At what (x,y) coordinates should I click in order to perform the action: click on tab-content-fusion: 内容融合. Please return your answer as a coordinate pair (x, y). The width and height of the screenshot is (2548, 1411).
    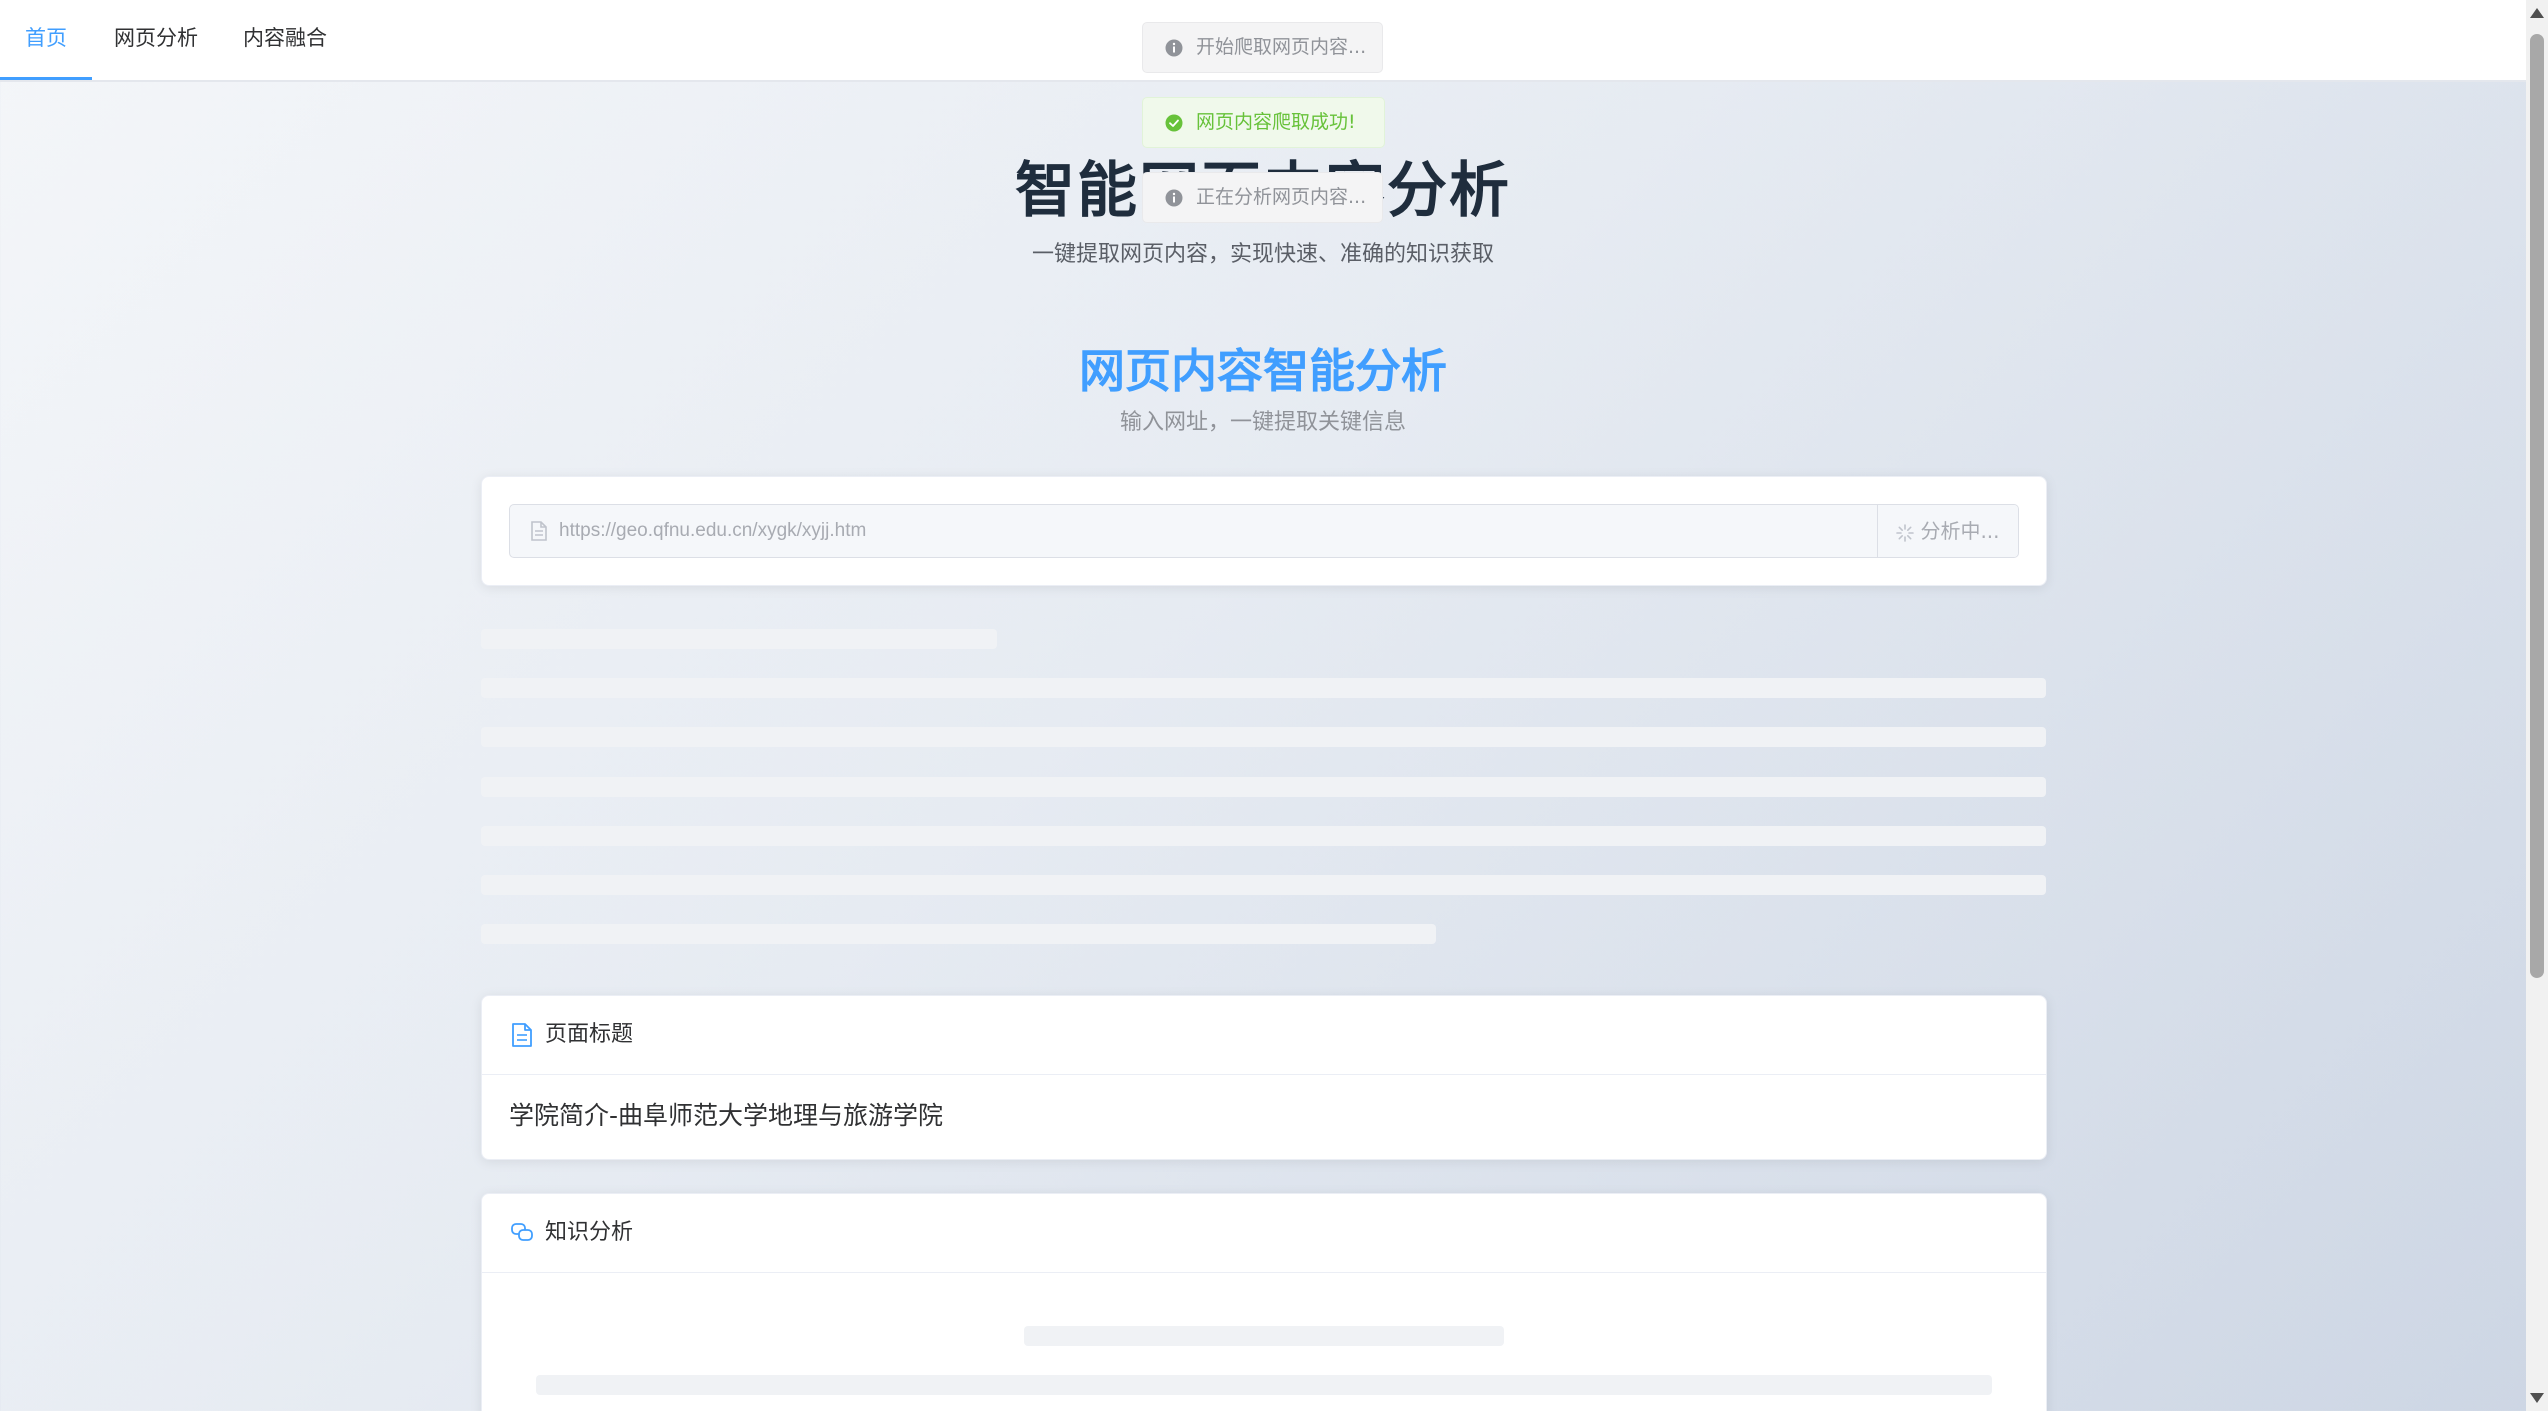
    Looking at the image, I should click on (285, 39).